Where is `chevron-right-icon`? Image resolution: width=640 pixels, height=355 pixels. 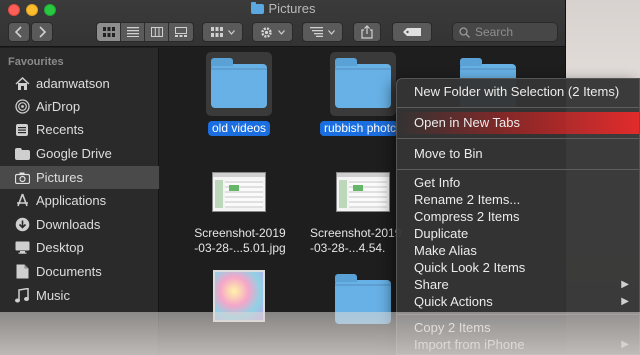 chevron-right-icon is located at coordinates (42, 32).